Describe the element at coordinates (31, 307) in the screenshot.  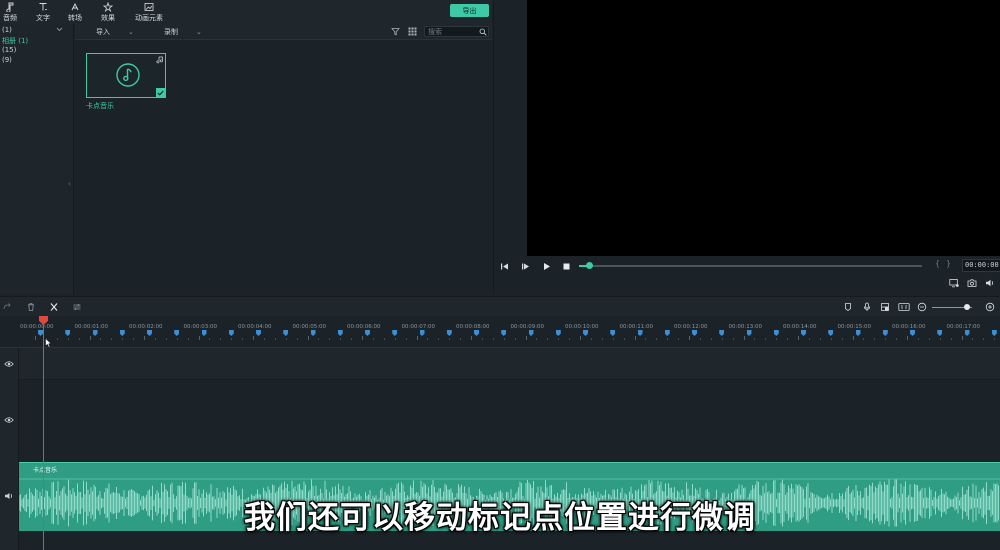
I see `delete-icon` at that location.